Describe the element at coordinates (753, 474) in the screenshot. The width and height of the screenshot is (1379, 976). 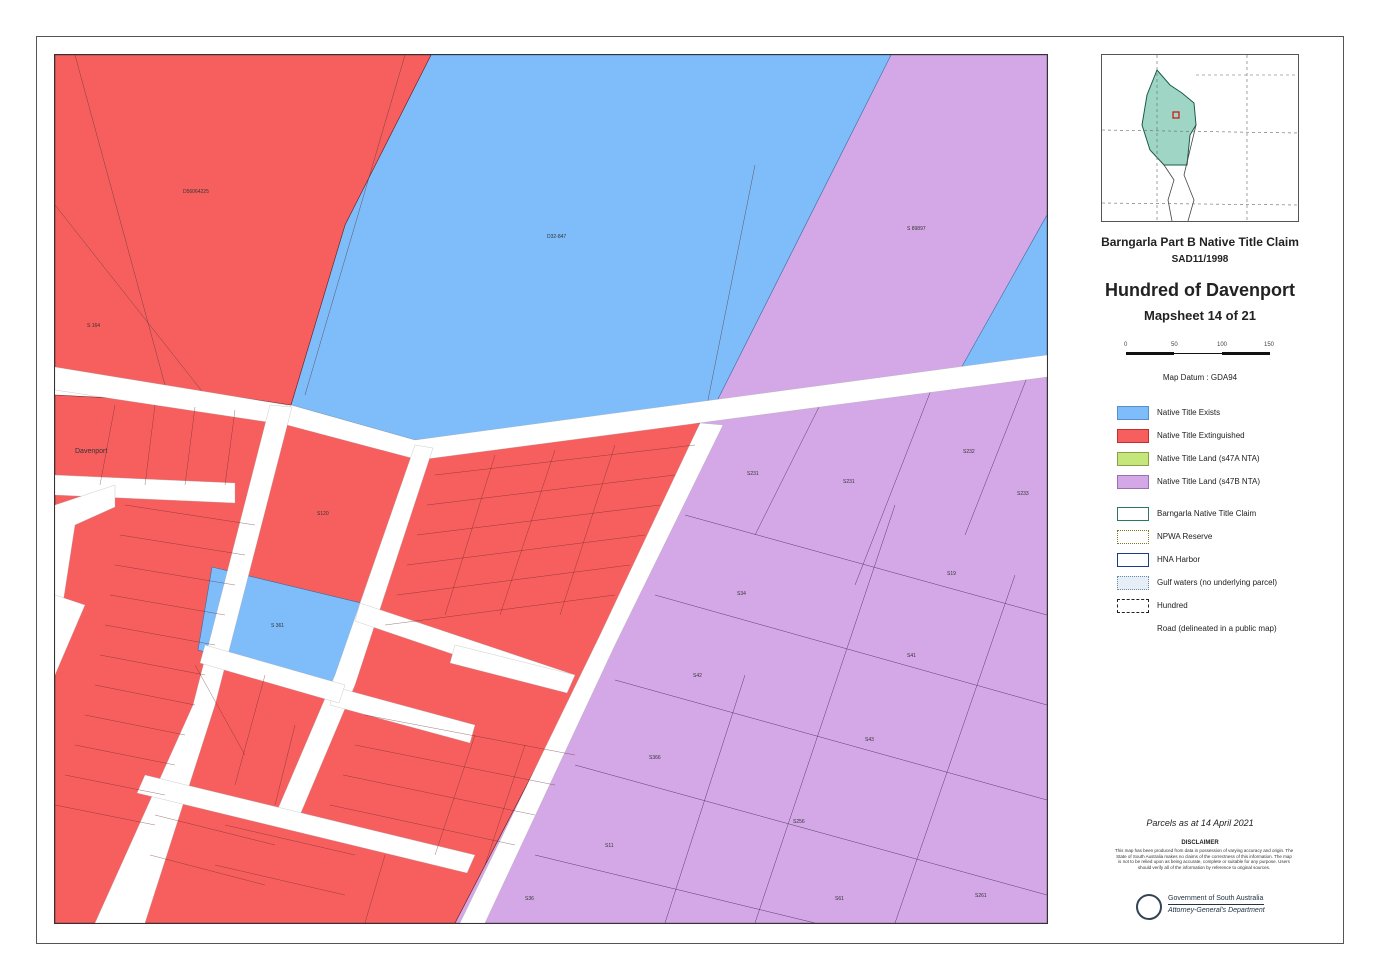
I see `label-p1: S231` at that location.